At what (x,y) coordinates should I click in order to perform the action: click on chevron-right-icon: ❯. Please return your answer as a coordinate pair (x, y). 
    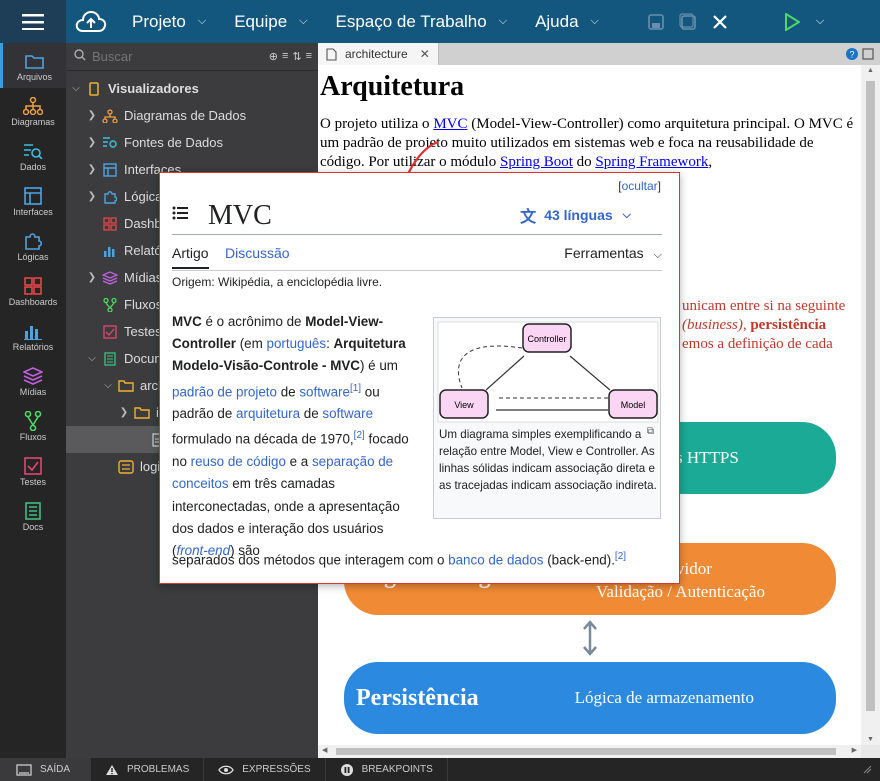
    Looking at the image, I should click on (124, 412).